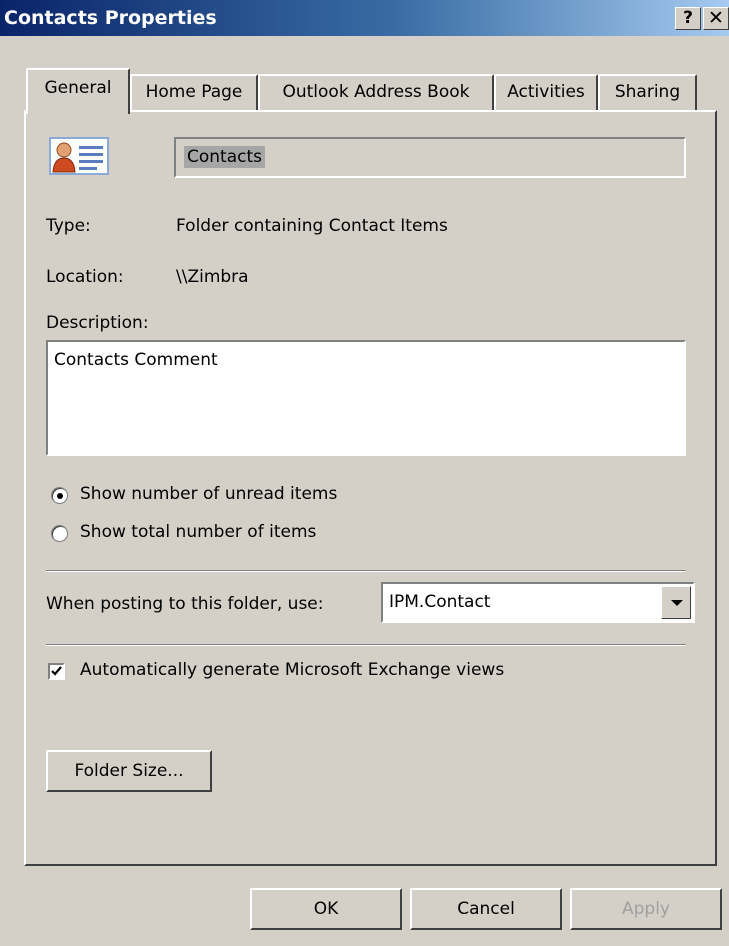  Describe the element at coordinates (430, 157) in the screenshot. I see `folder-name-field: Contacts` at that location.